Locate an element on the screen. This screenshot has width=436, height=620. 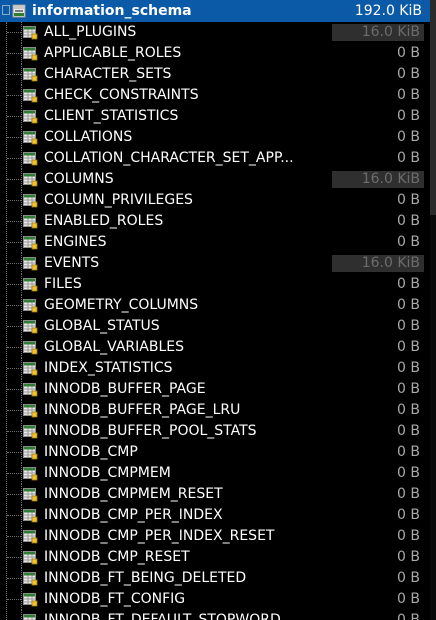
table-name: CLIENT_STATISTICS is located at coordinates (111, 116).